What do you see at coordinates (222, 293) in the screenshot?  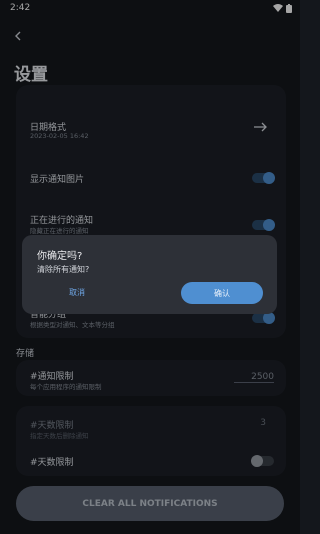 I see `confirm-button: 确认` at bounding box center [222, 293].